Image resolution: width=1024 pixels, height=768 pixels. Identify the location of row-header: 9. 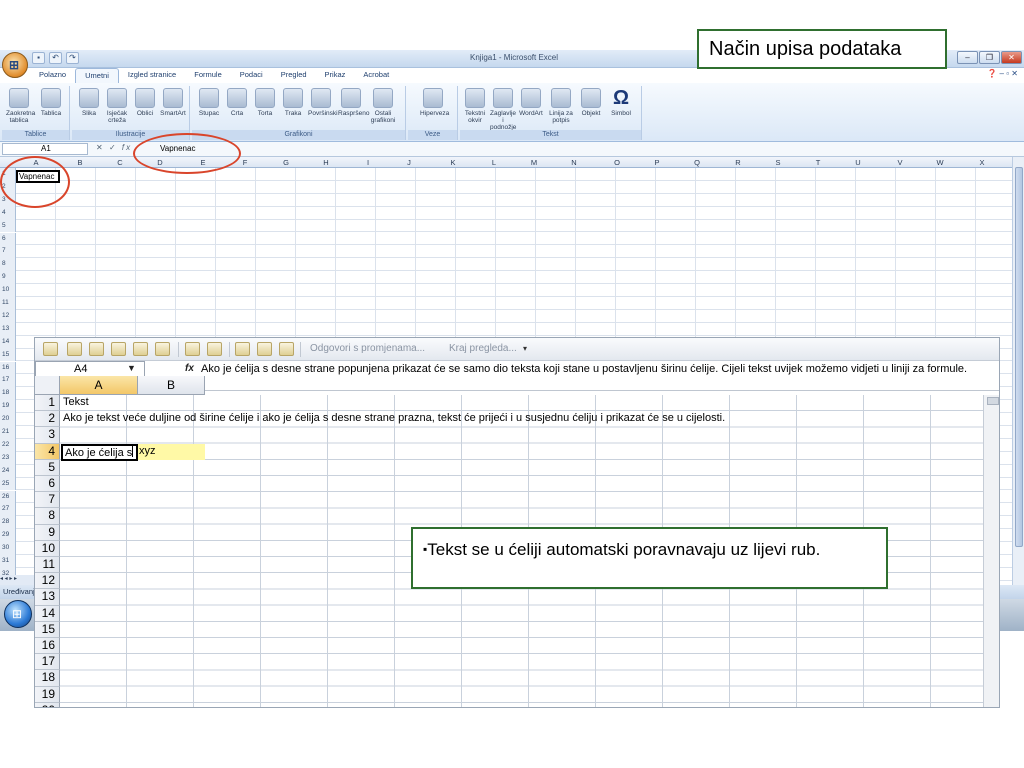
(47, 532).